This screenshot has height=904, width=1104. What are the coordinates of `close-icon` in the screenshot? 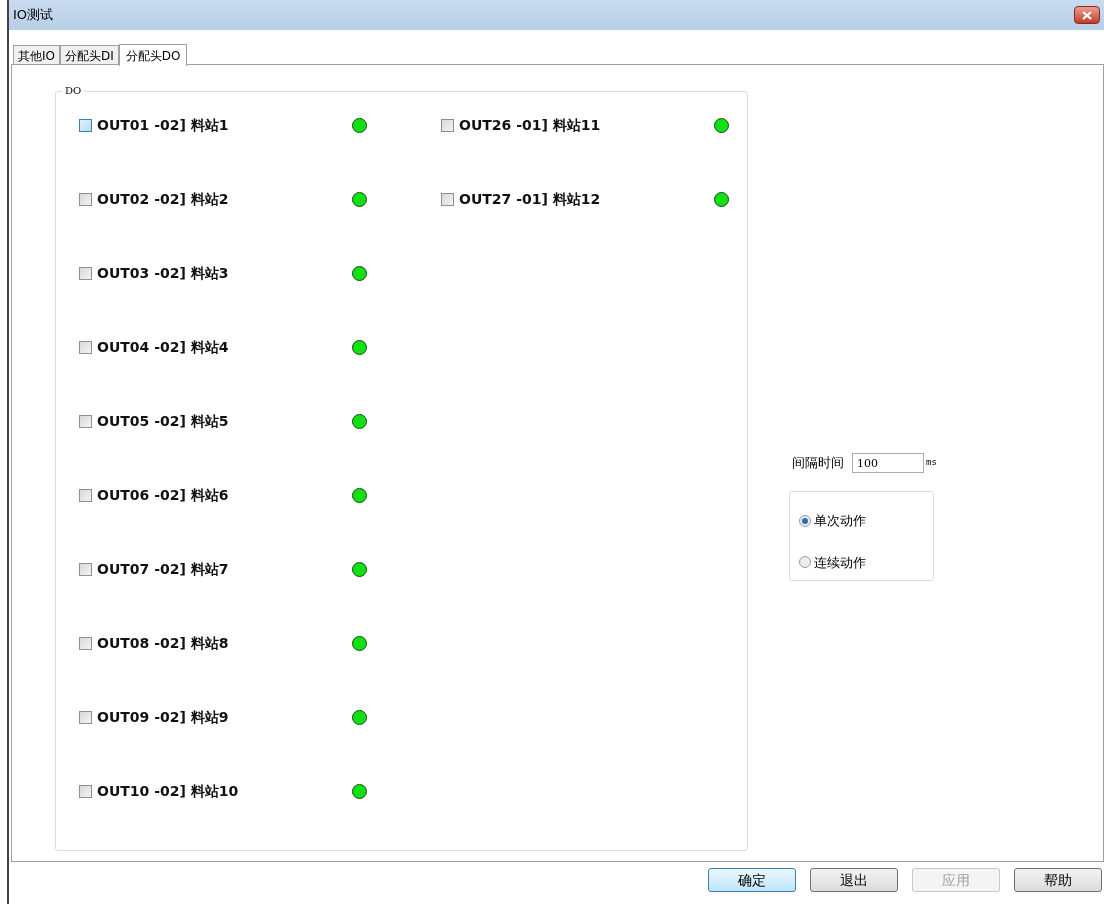 It's located at (1087, 15).